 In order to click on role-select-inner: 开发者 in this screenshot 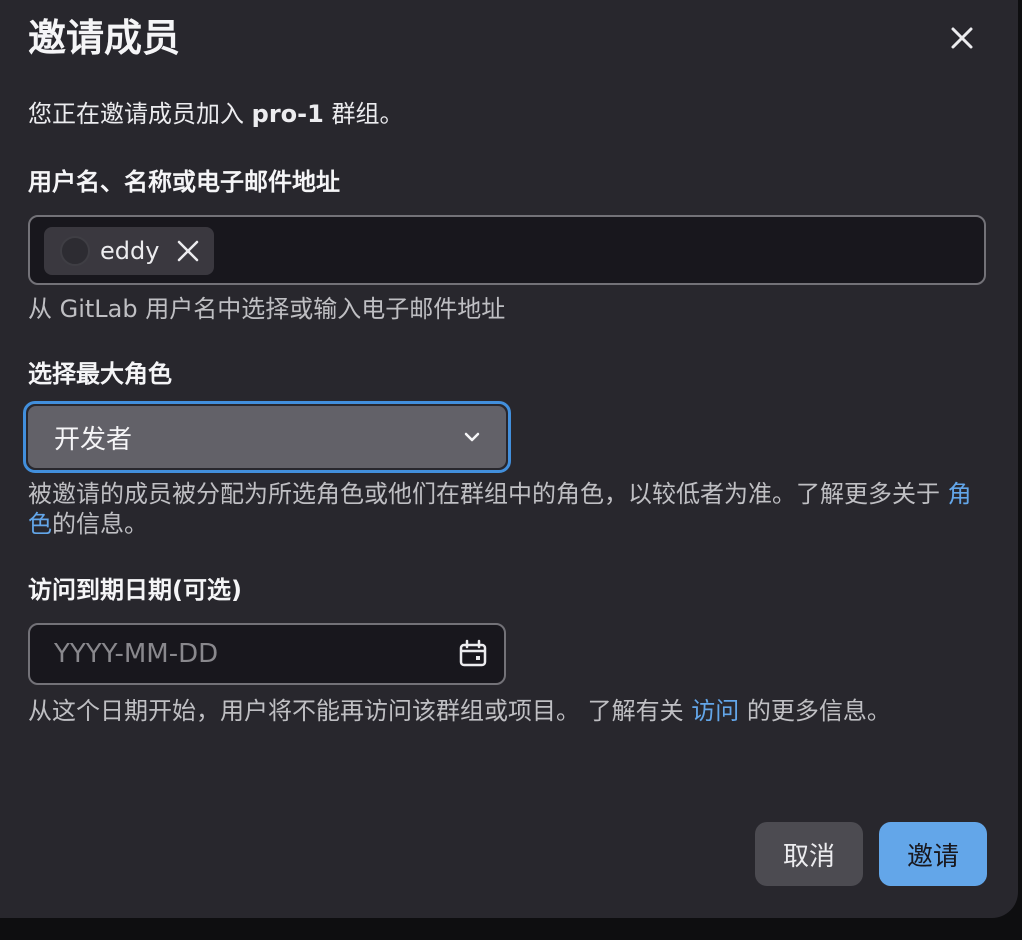, I will do `click(267, 437)`.